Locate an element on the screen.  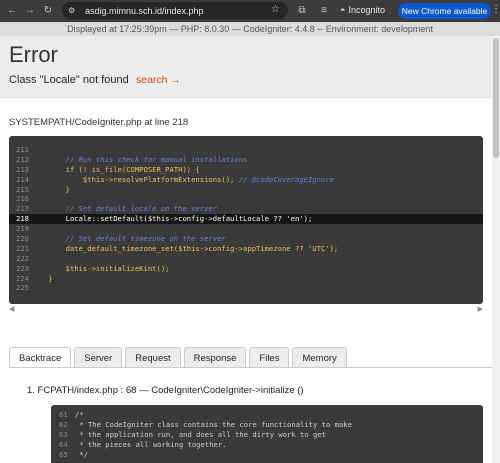
line-number: 218 is located at coordinates (22, 219).